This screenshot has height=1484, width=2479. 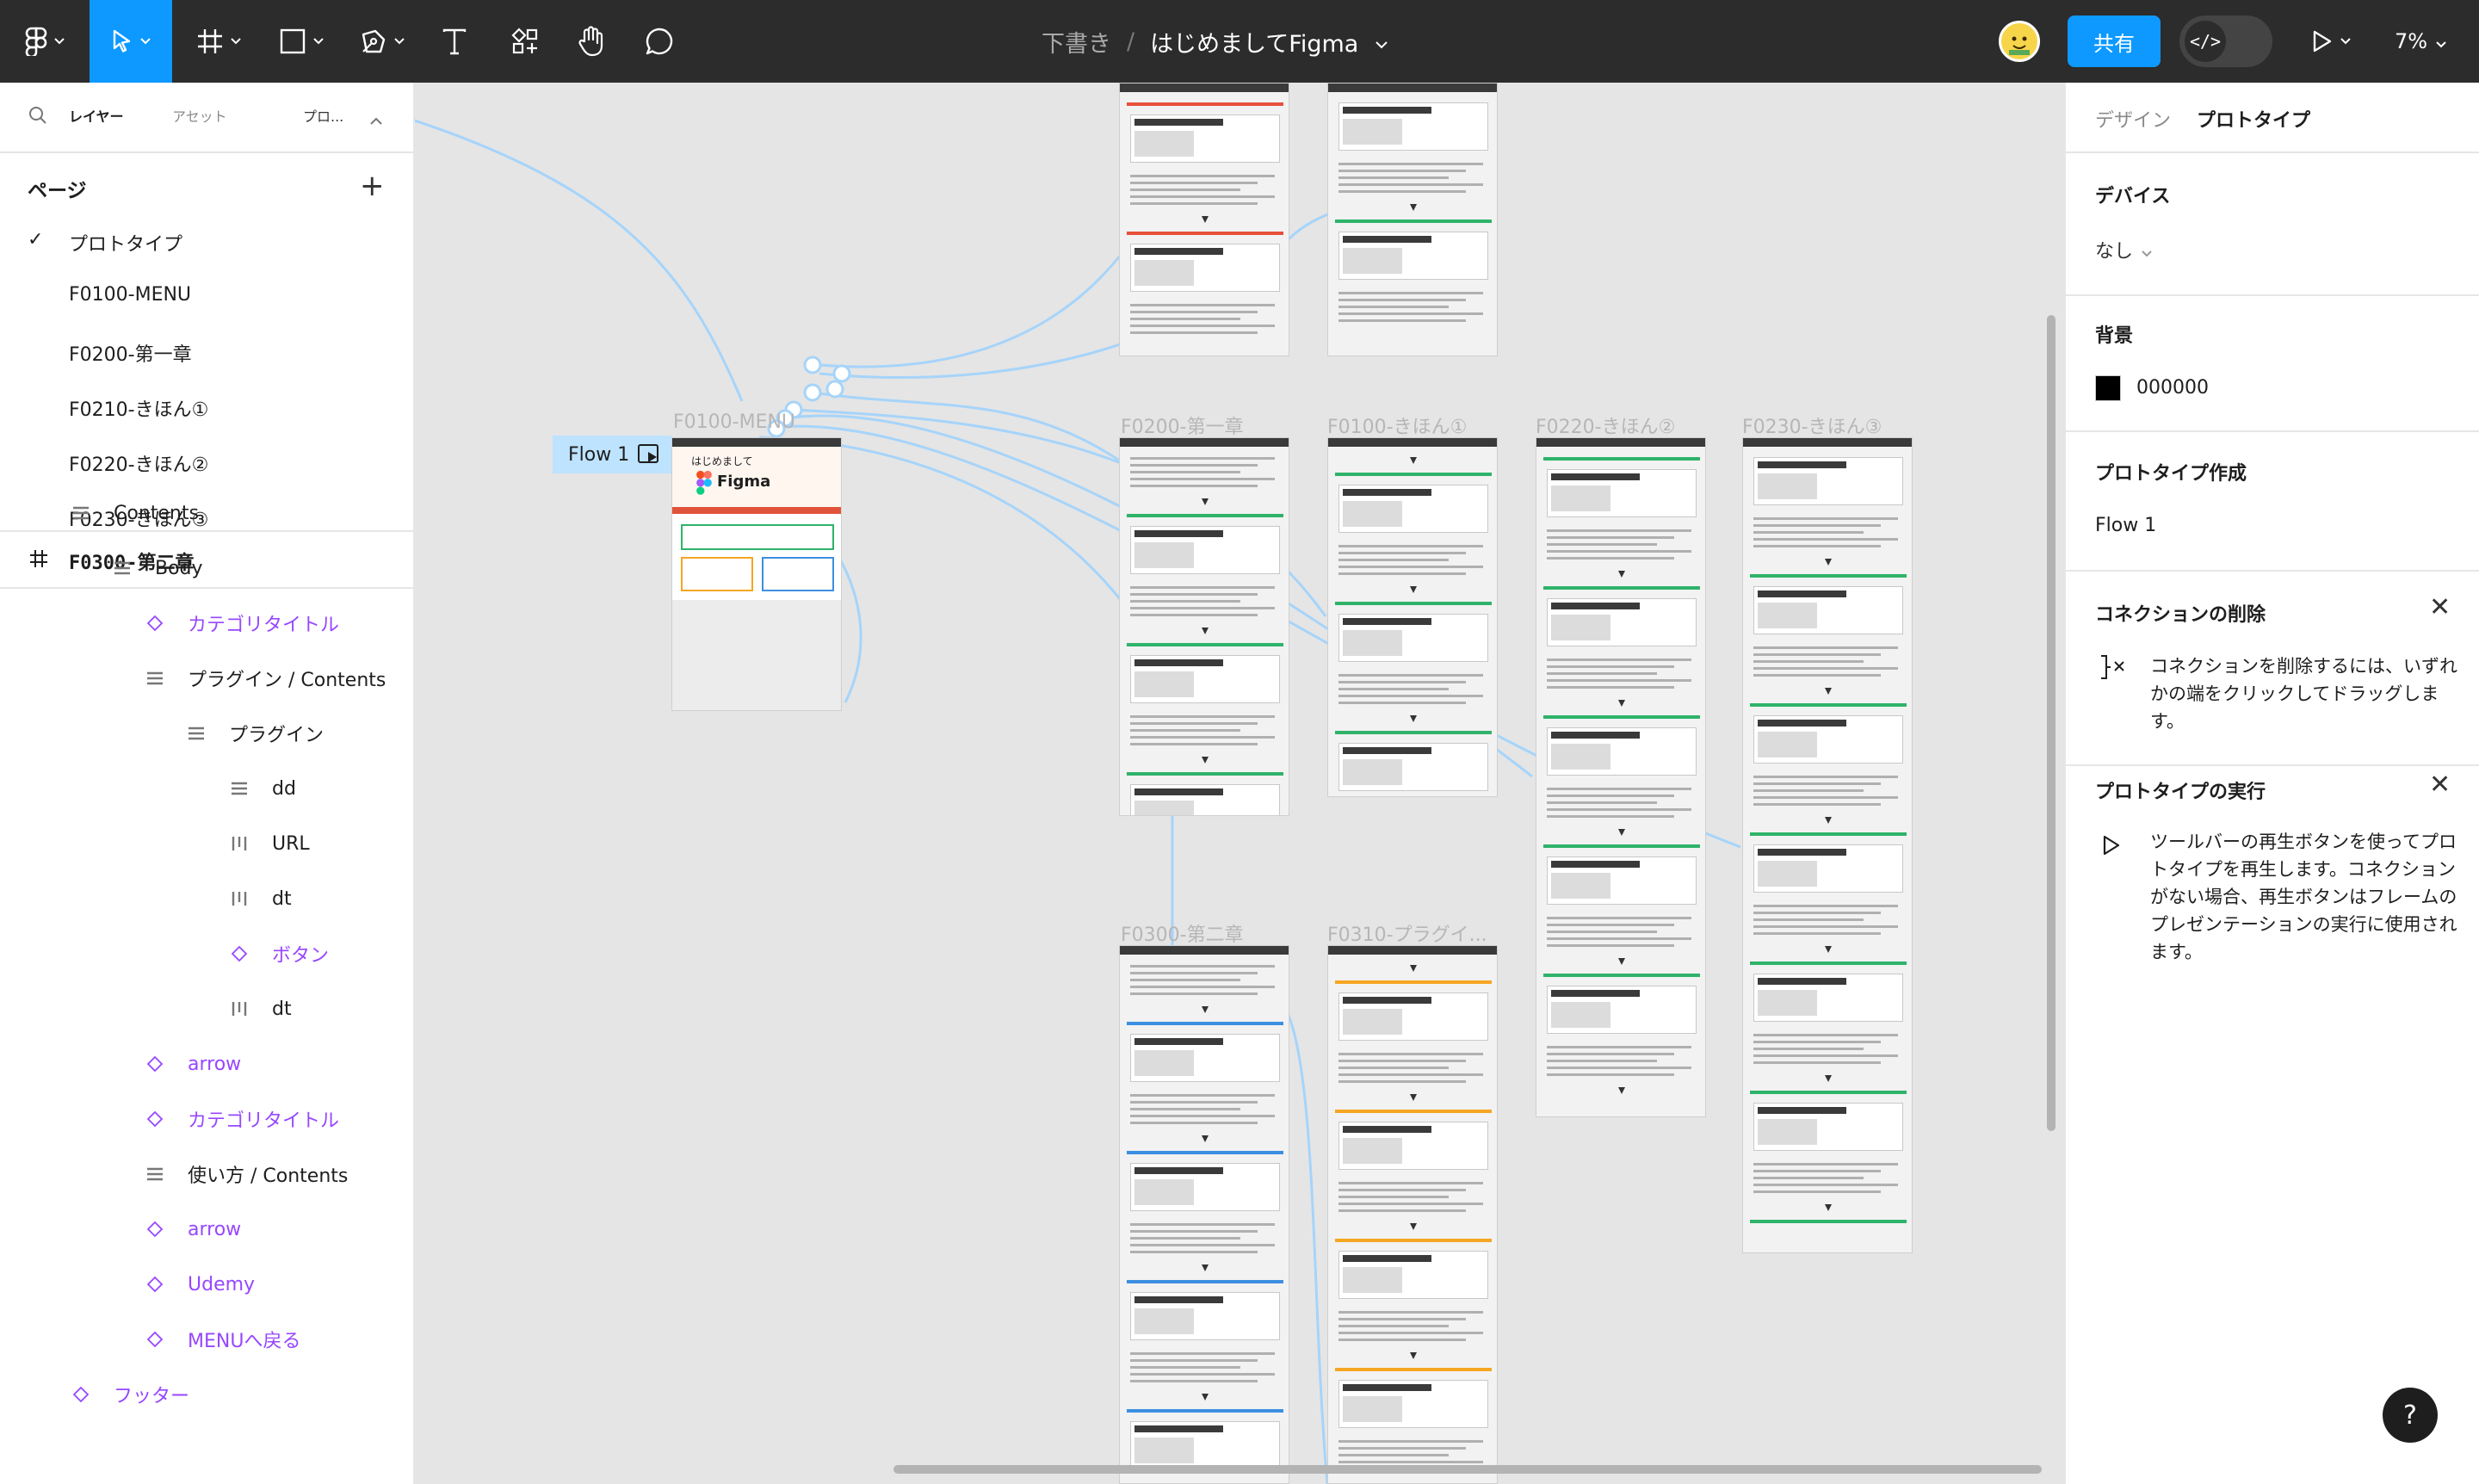 What do you see at coordinates (130, 295) in the screenshot?
I see `page-item: F0100-MENU` at bounding box center [130, 295].